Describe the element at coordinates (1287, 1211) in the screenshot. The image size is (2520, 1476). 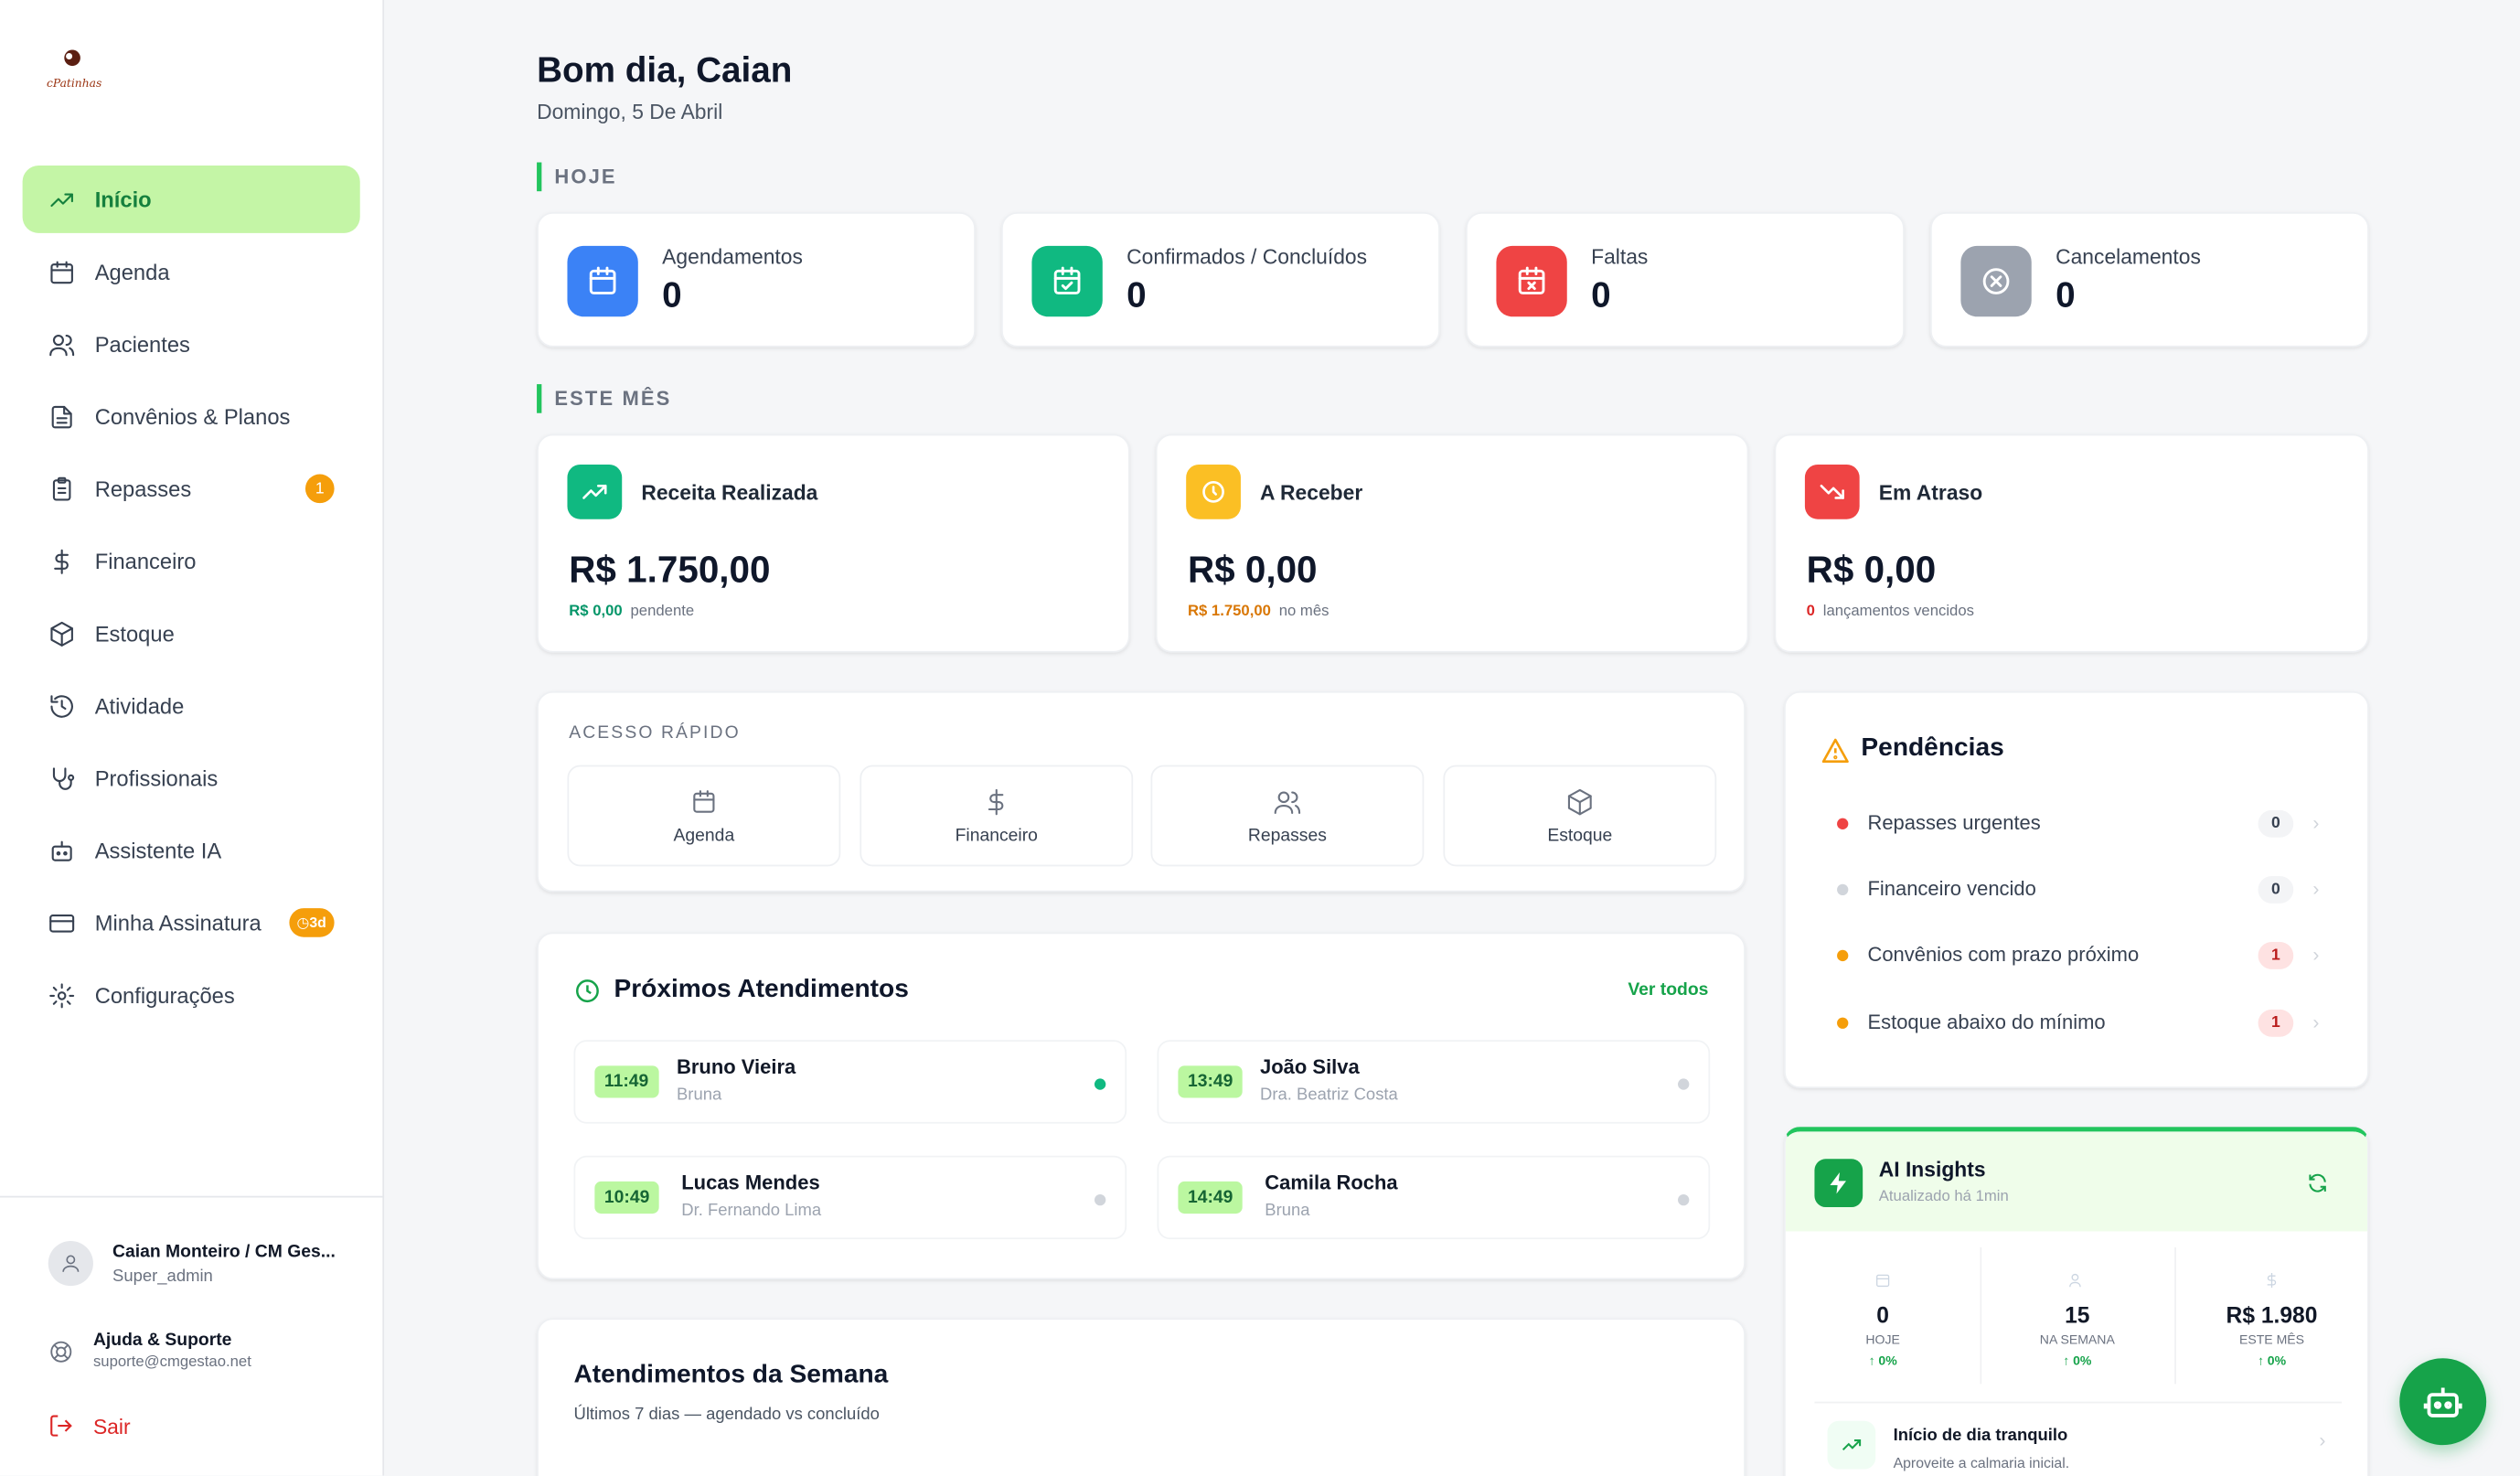
I see `professional-name: Bruna` at that location.